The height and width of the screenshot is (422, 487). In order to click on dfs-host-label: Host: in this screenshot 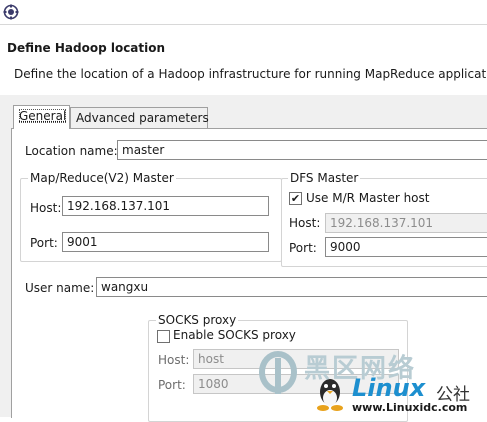, I will do `click(305, 223)`.